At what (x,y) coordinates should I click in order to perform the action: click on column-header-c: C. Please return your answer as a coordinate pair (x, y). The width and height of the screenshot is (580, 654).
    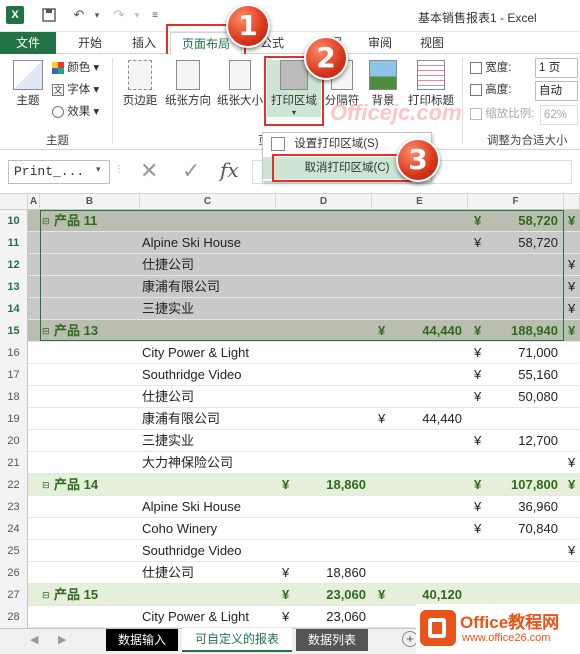
    Looking at the image, I should click on (208, 202).